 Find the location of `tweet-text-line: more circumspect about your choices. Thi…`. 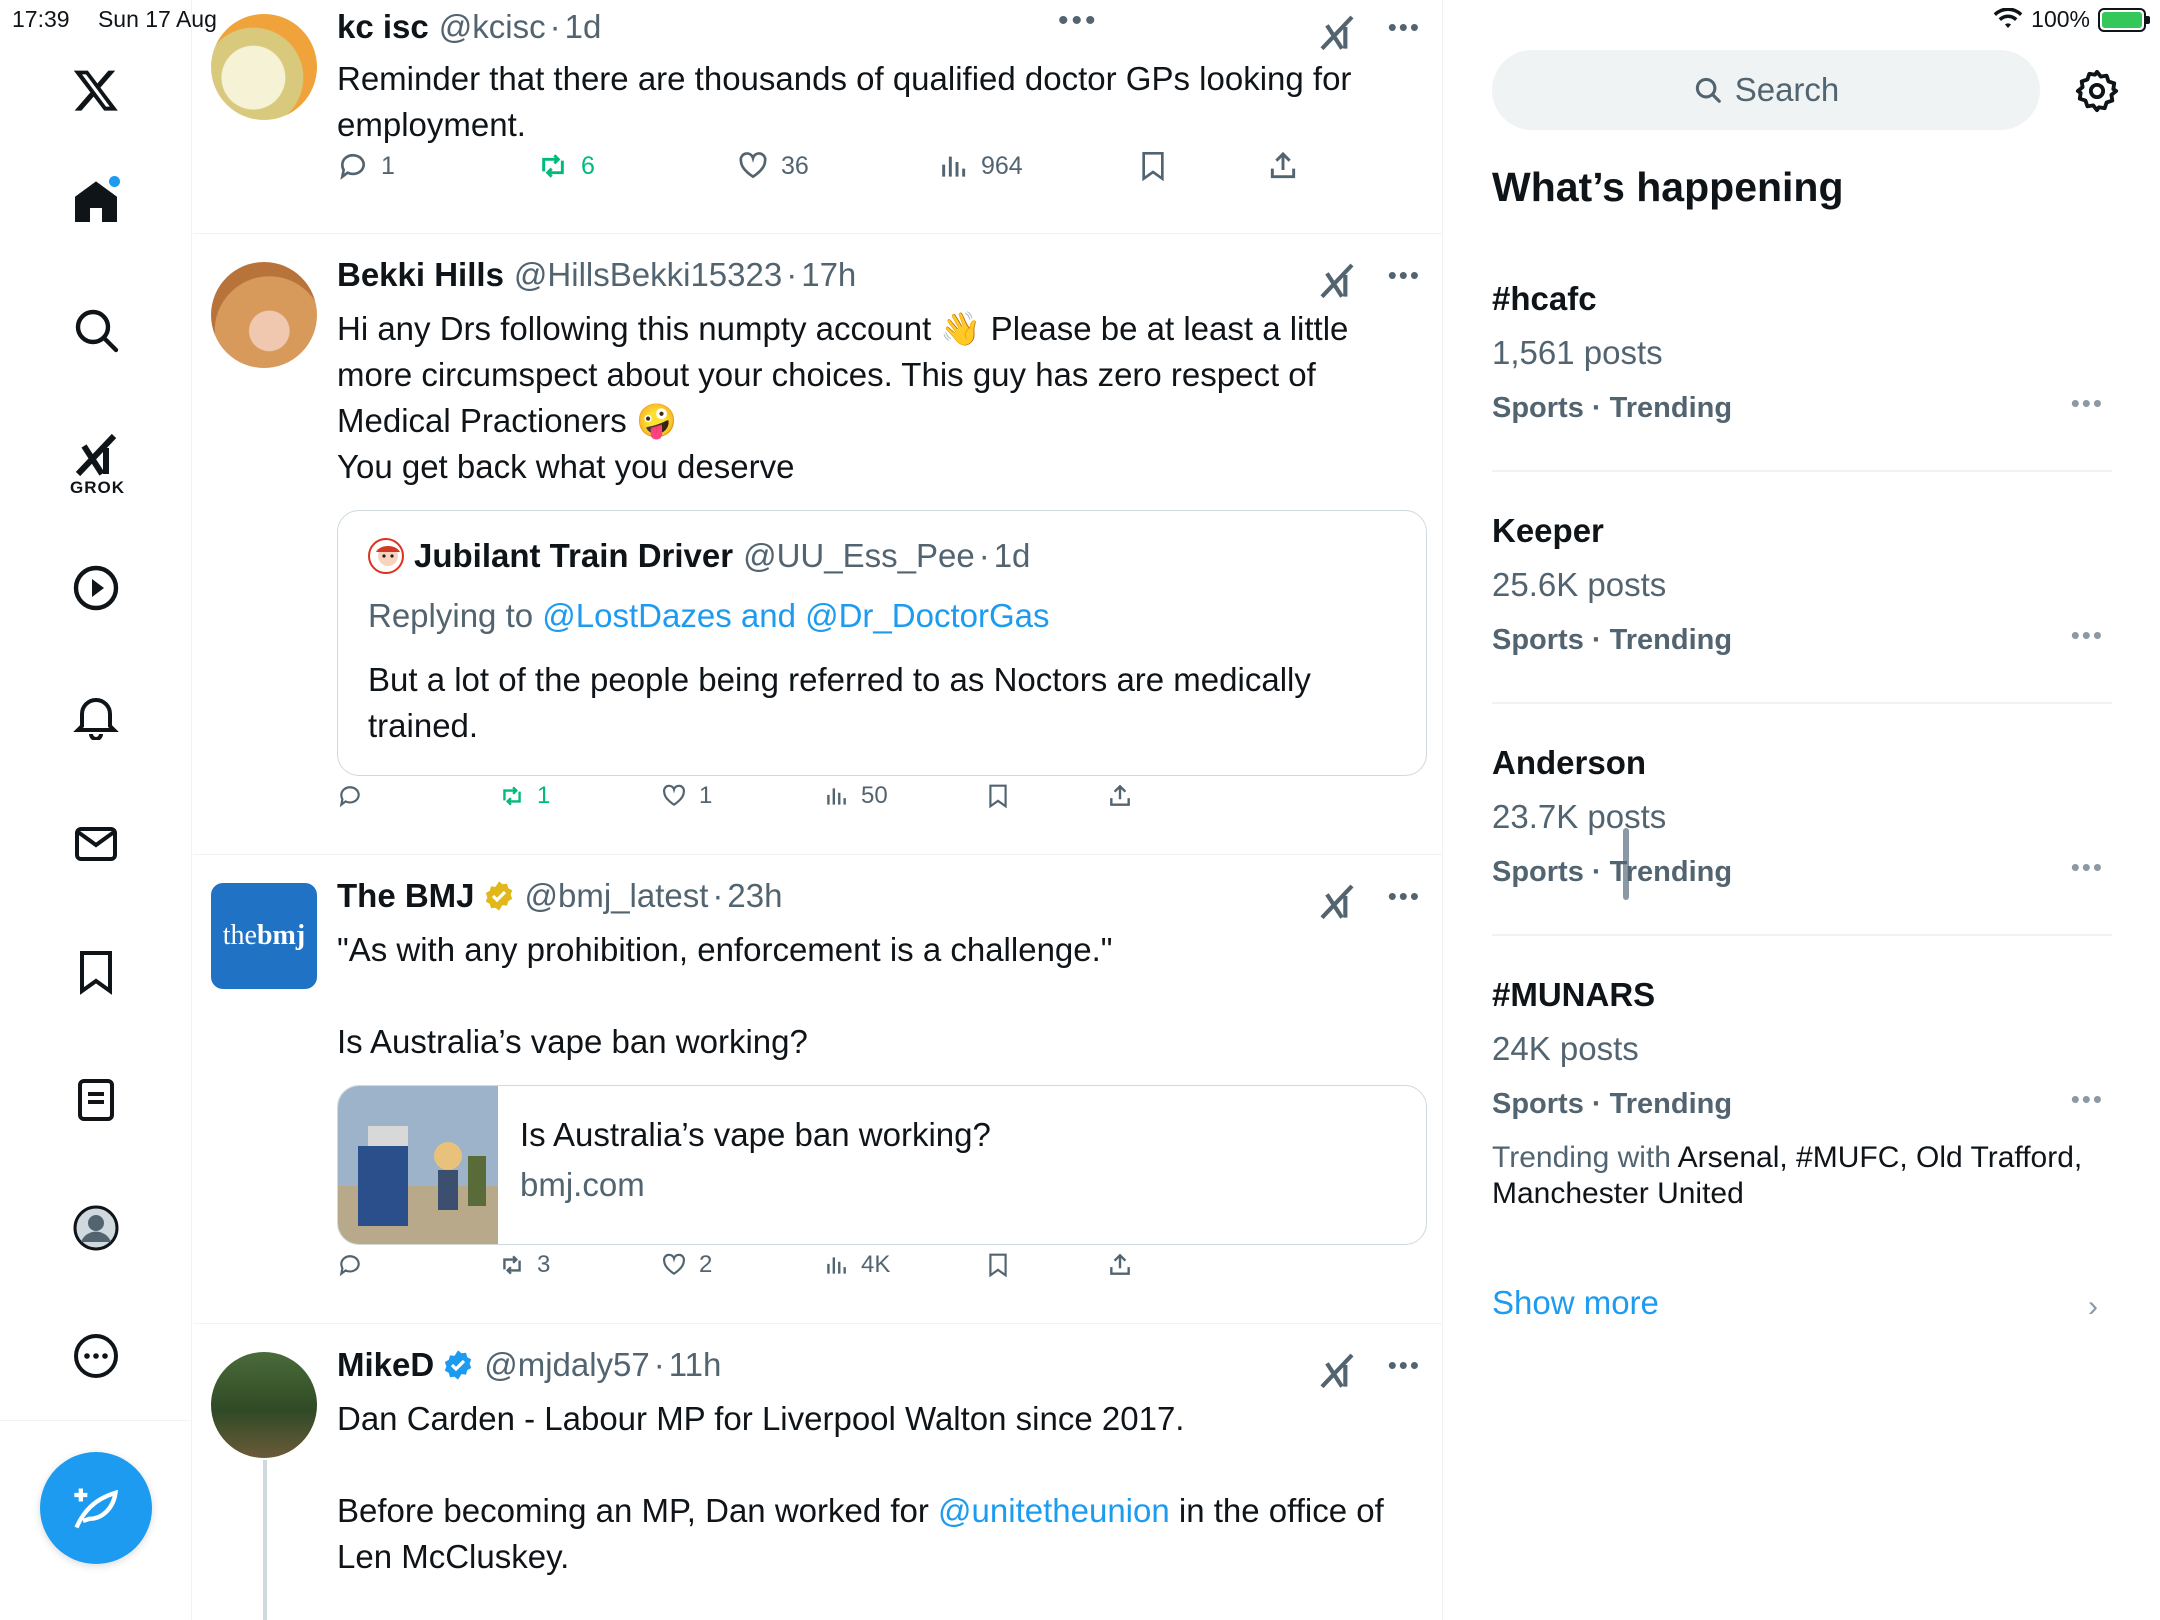

tweet-text-line: more circumspect about your choices. Thi… is located at coordinates (826, 374).